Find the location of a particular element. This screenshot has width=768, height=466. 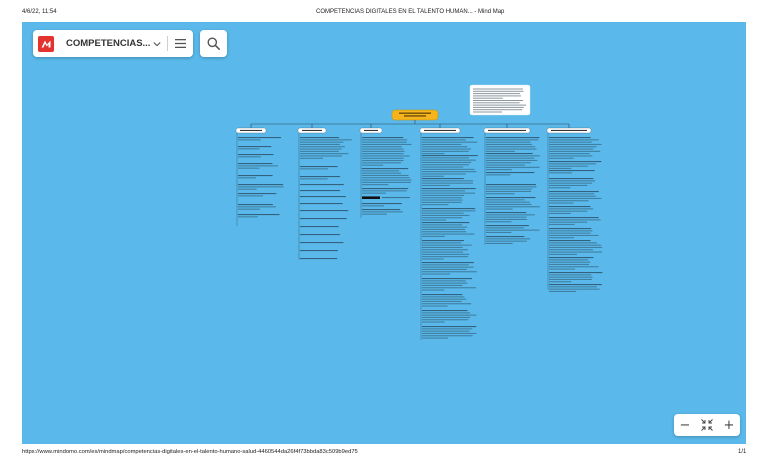

zoom-in-button: + is located at coordinates (729, 425).